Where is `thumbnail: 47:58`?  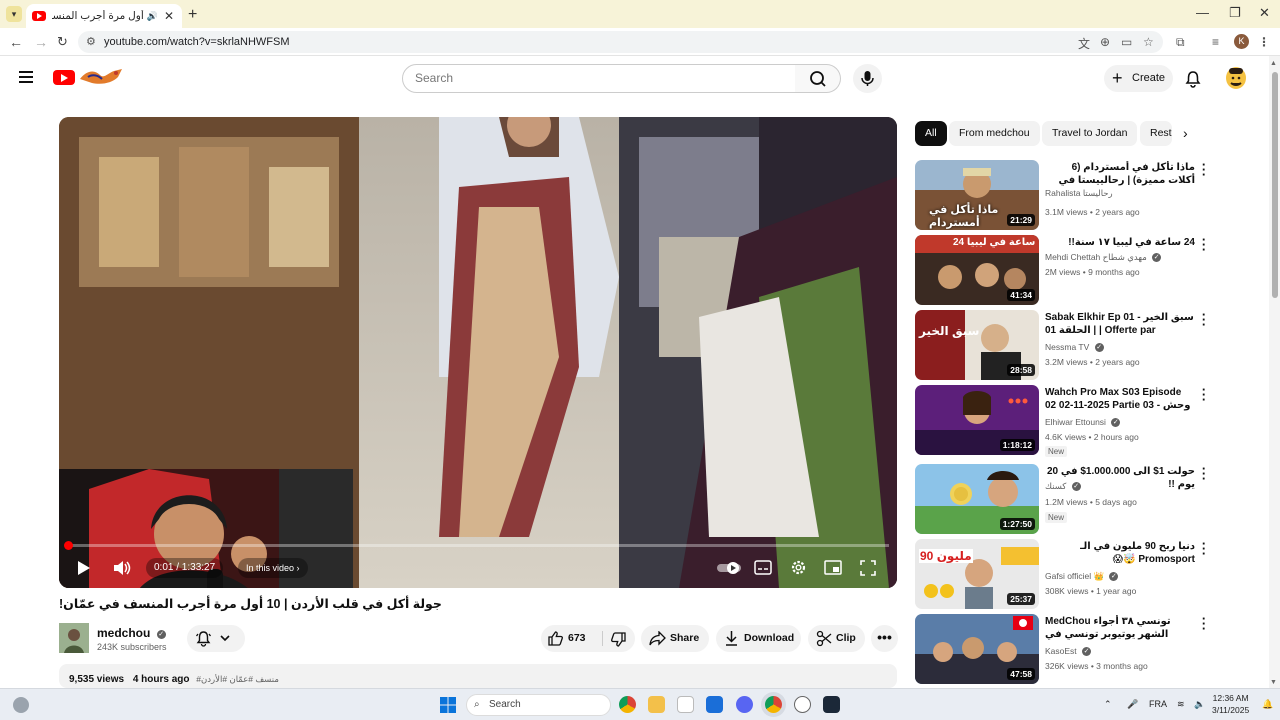 thumbnail: 47:58 is located at coordinates (977, 649).